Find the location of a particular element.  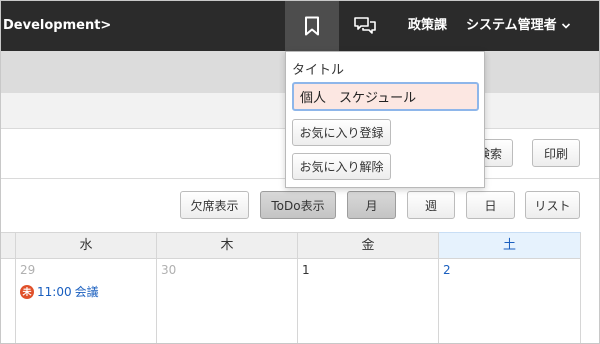

calendar-day-cell: 30 is located at coordinates (227, 301).